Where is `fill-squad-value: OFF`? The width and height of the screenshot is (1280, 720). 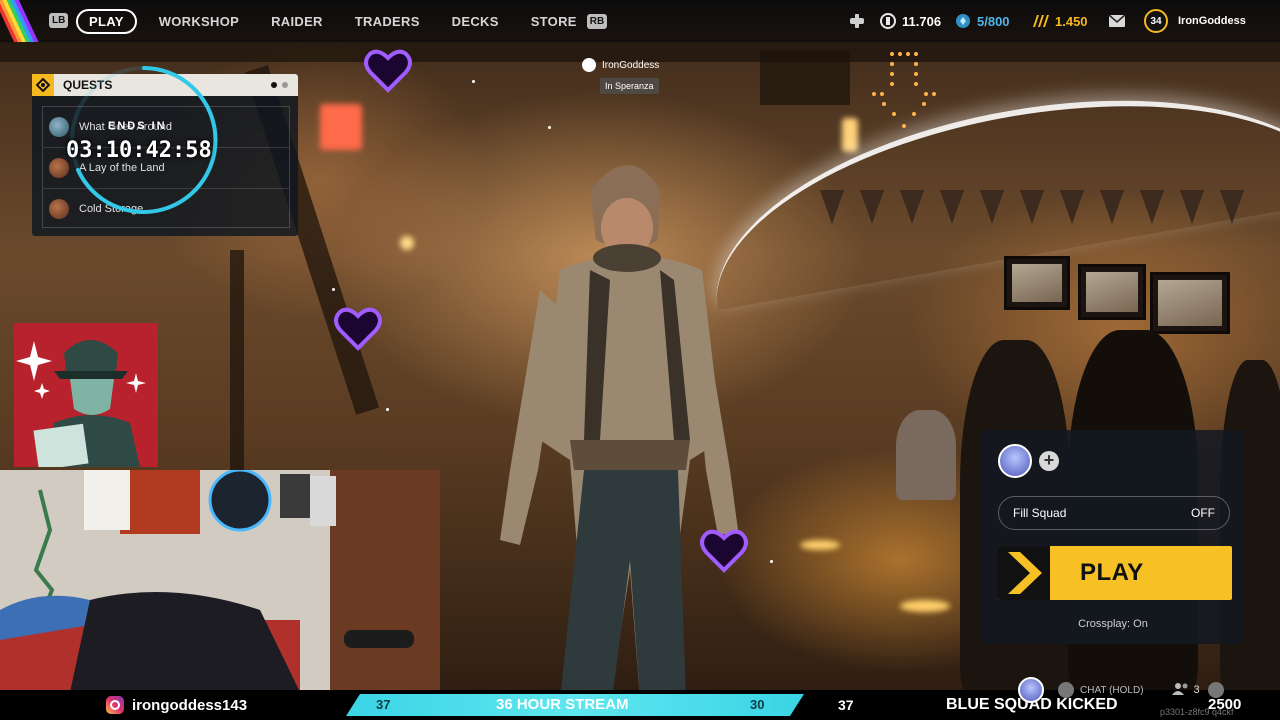
fill-squad-value: OFF is located at coordinates (1203, 513).